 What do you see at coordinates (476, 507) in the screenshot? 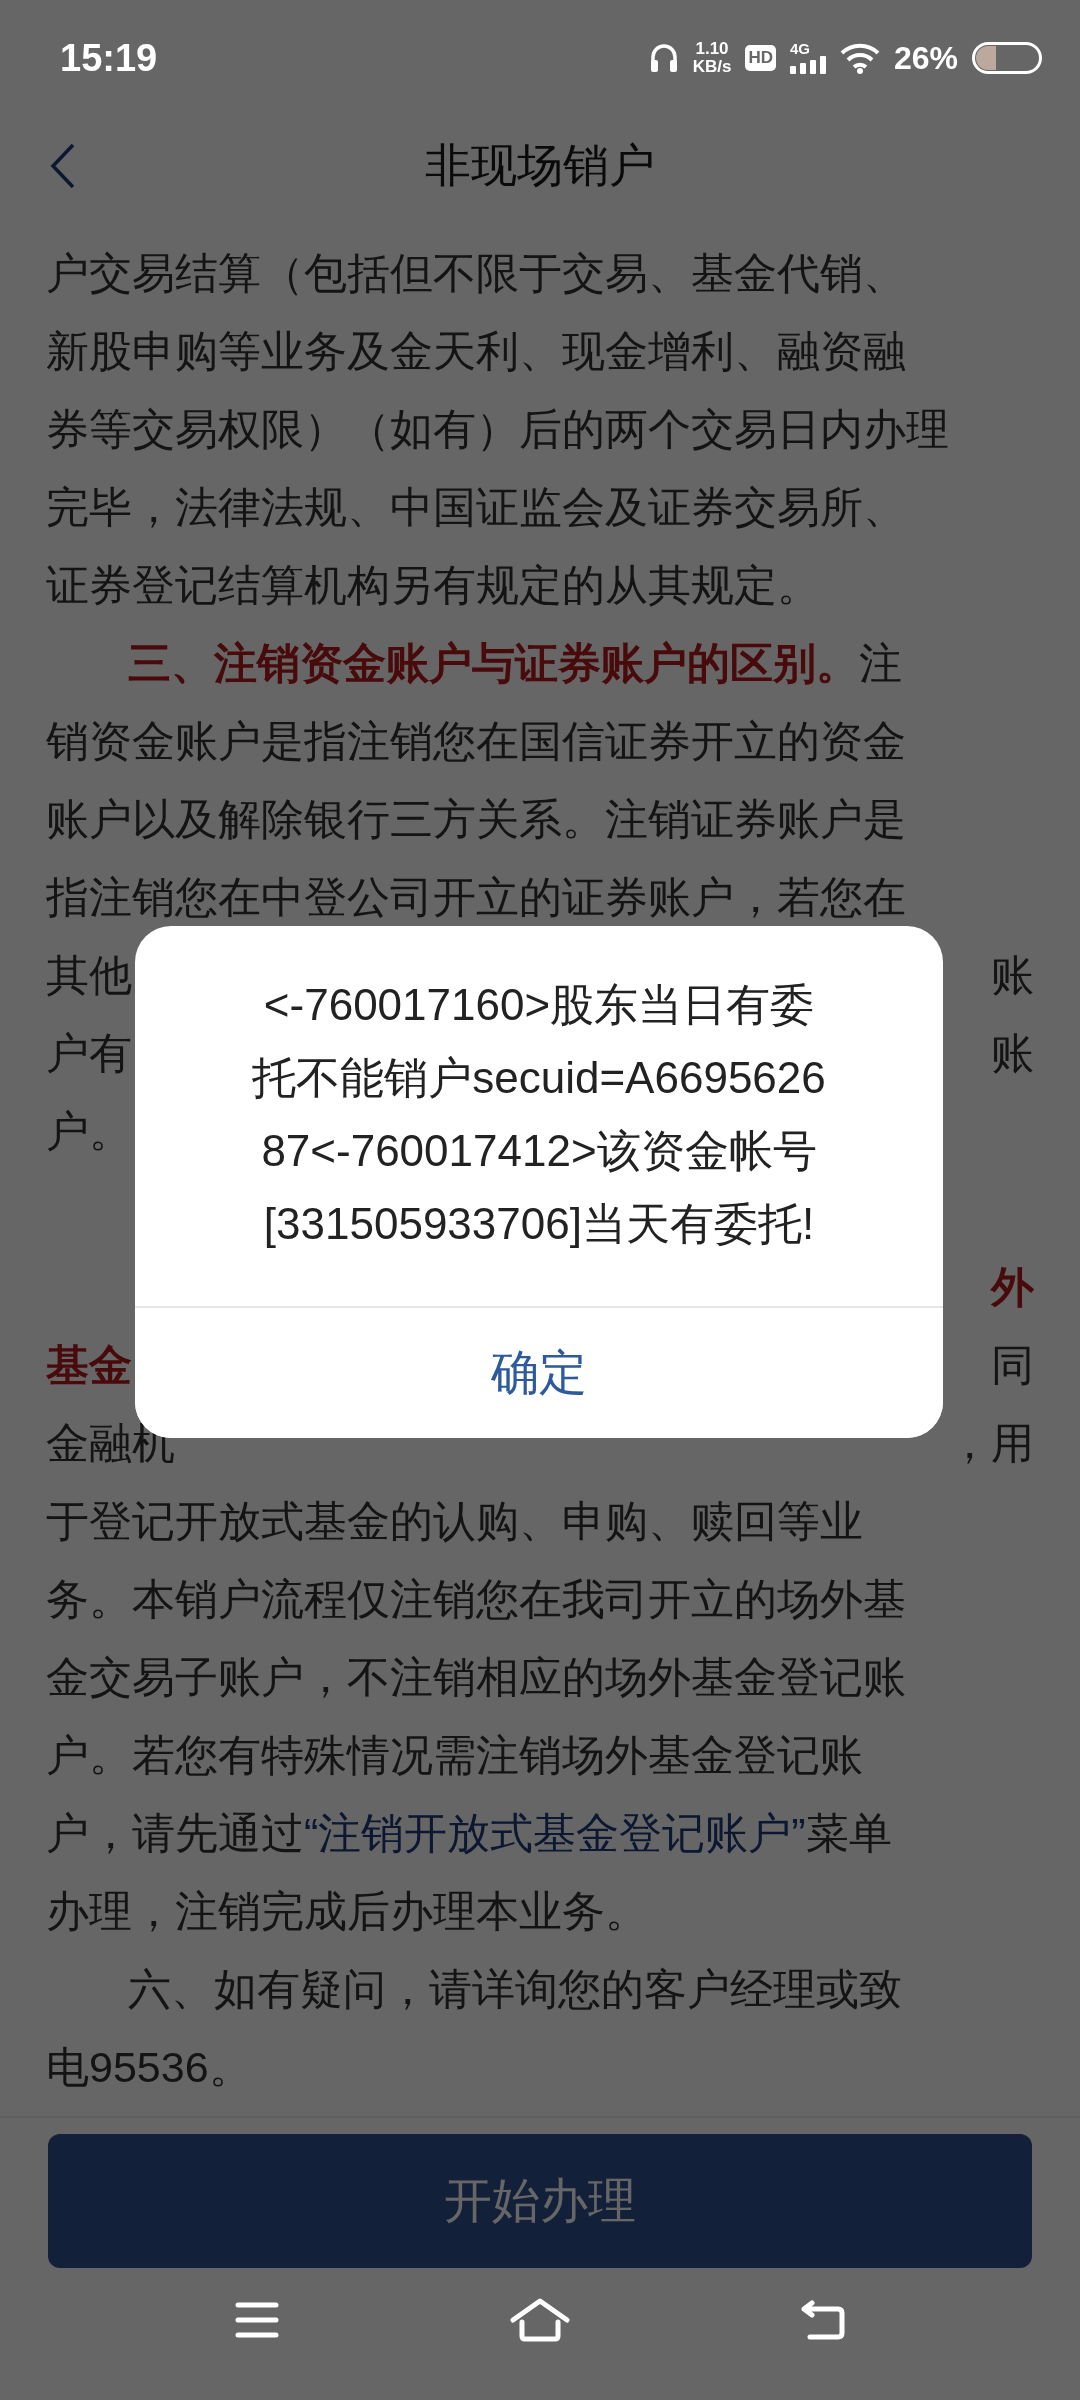
I see `body-text: 完毕，法律法规、中国证监会及证券交易所、` at bounding box center [476, 507].